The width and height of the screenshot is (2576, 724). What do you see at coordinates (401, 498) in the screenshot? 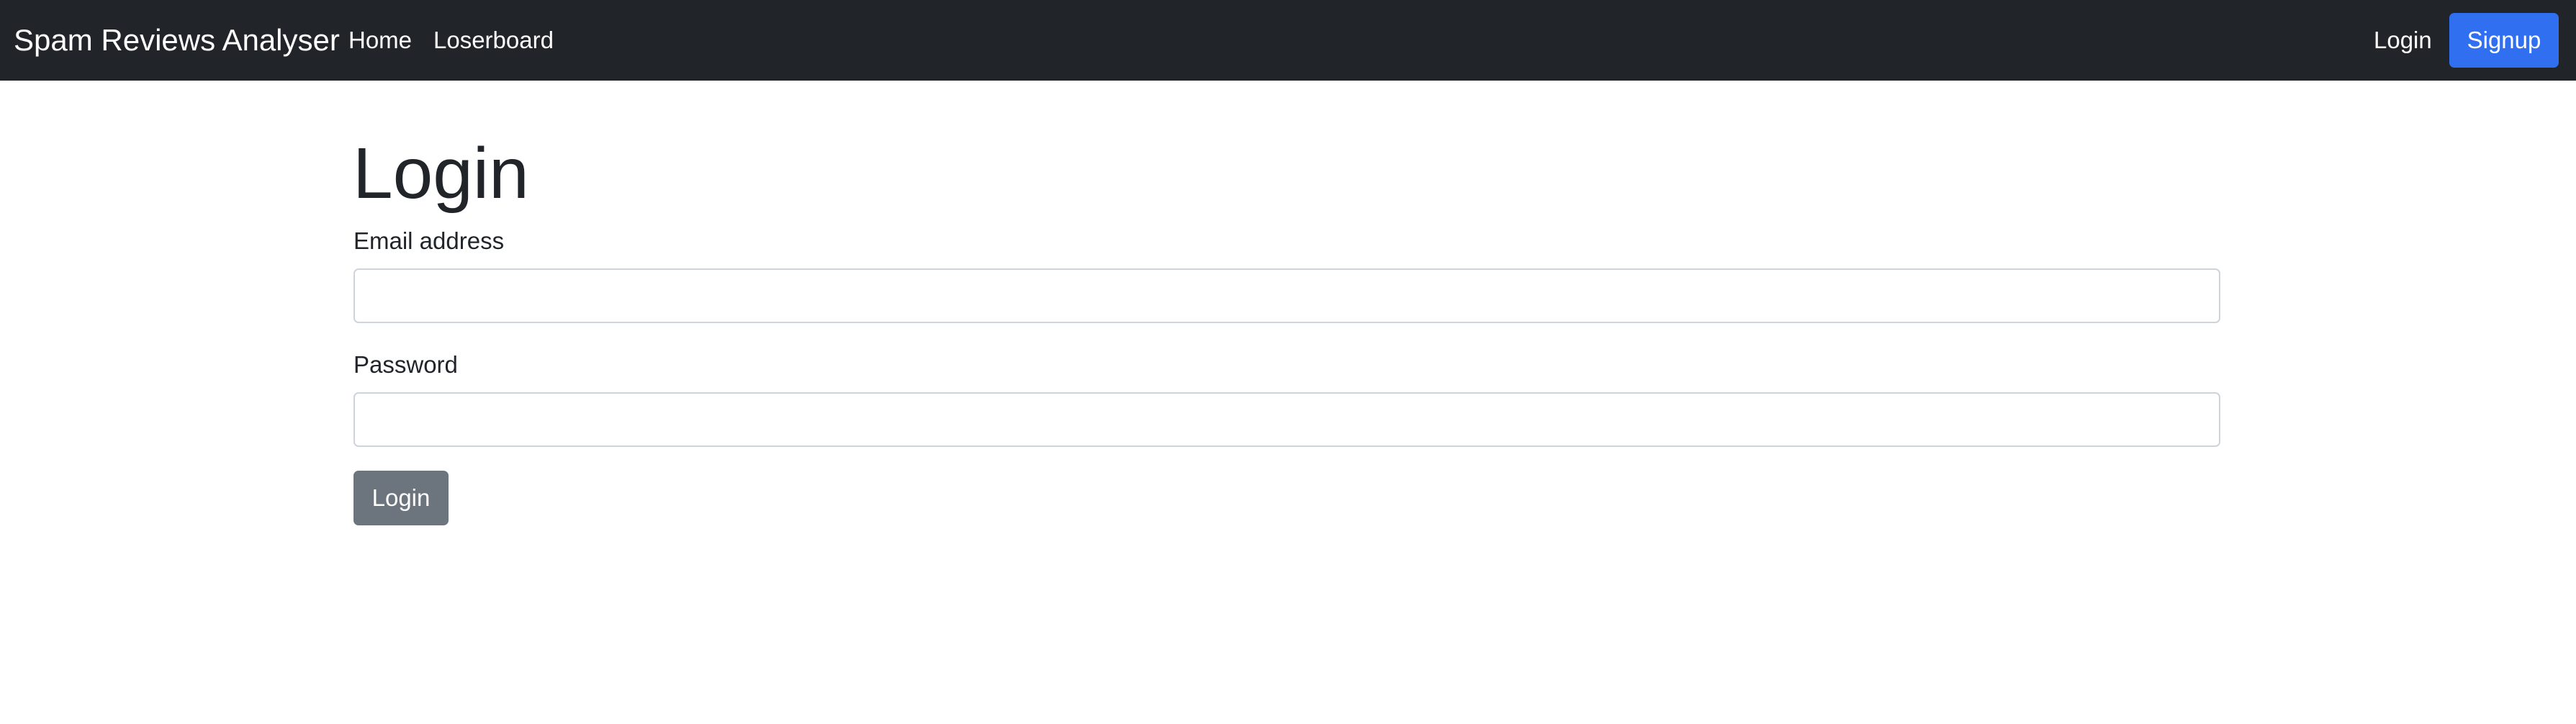
I see `login-submit-button: Login` at bounding box center [401, 498].